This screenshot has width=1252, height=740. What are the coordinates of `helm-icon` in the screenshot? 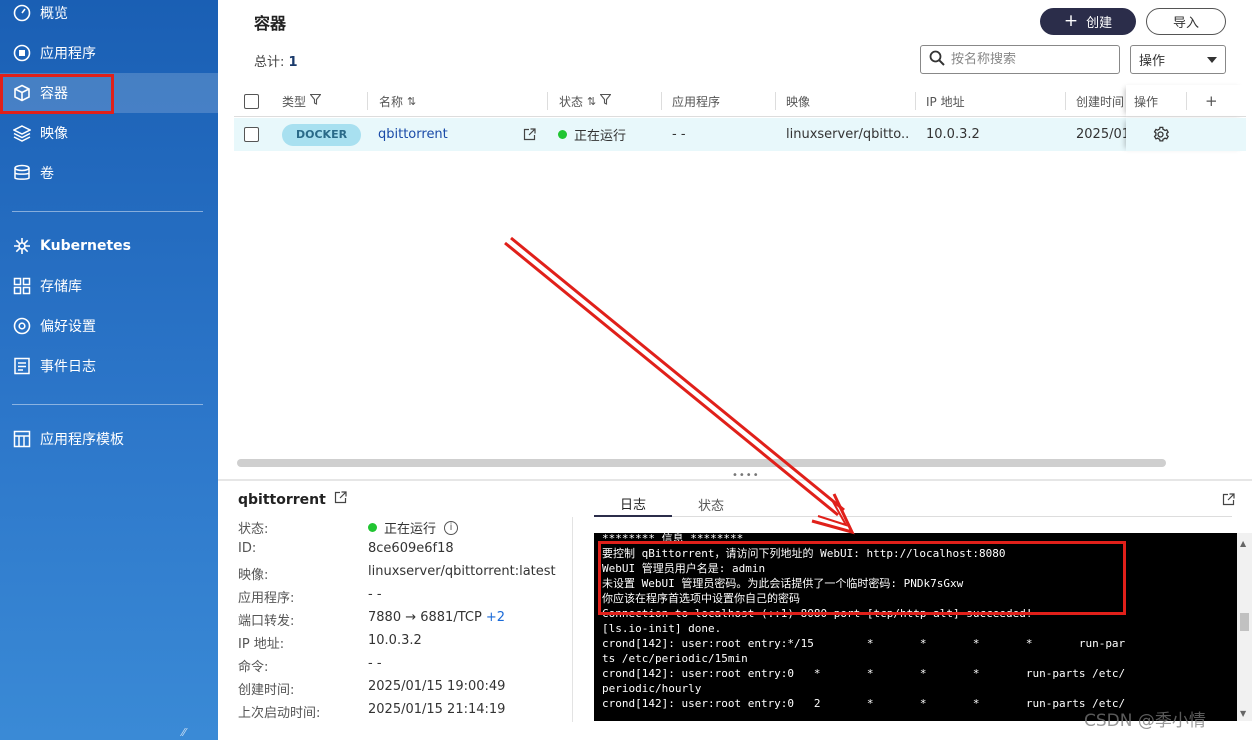 It's located at (22, 246).